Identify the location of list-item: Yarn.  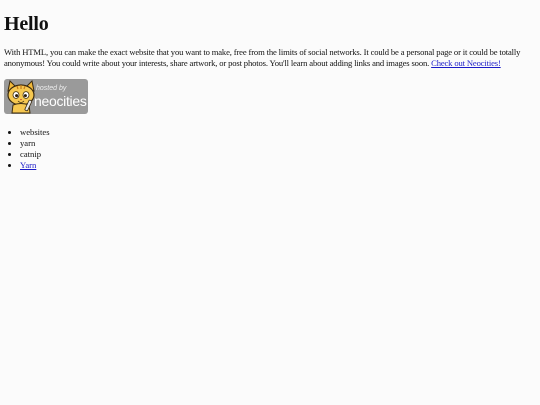
(276, 165).